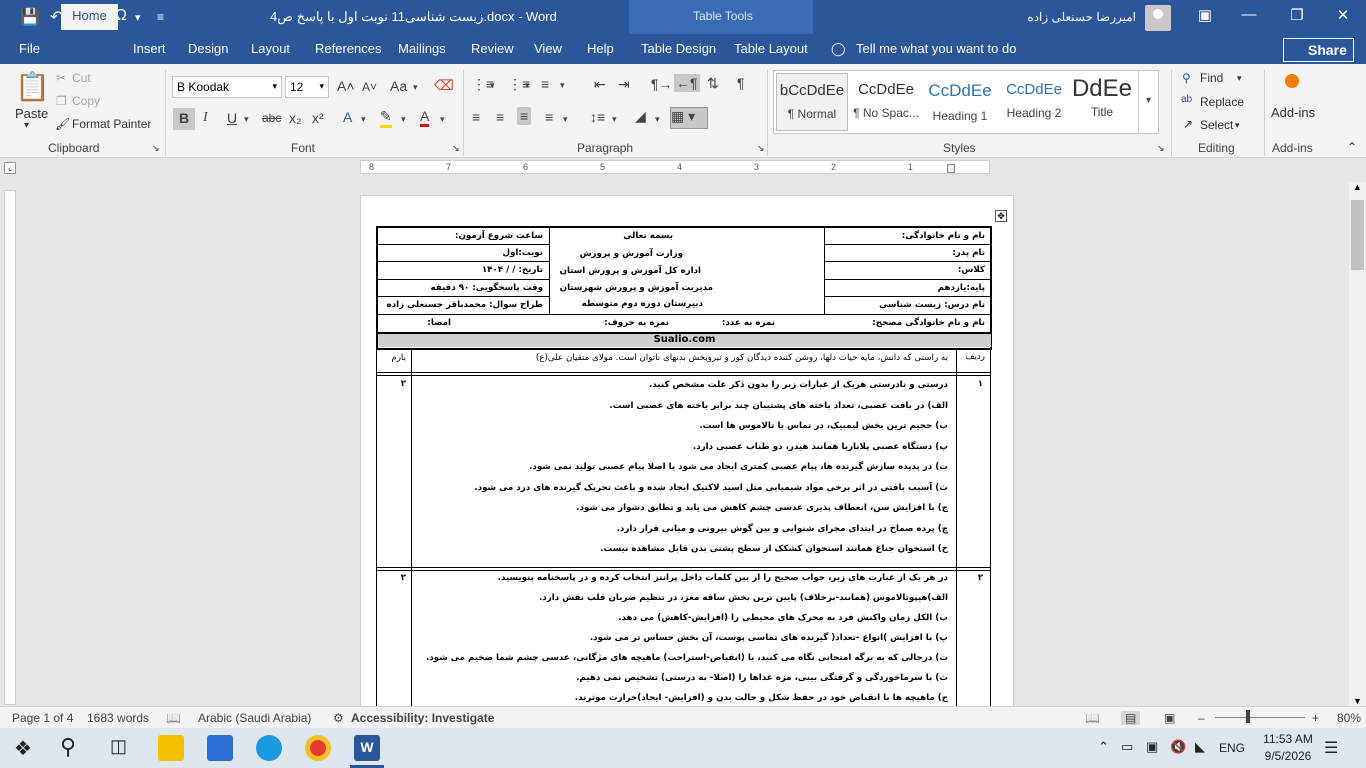 The width and height of the screenshot is (1366, 768). Describe the element at coordinates (246, 119) in the screenshot. I see `underline-dropdown-icon: ▾` at that location.